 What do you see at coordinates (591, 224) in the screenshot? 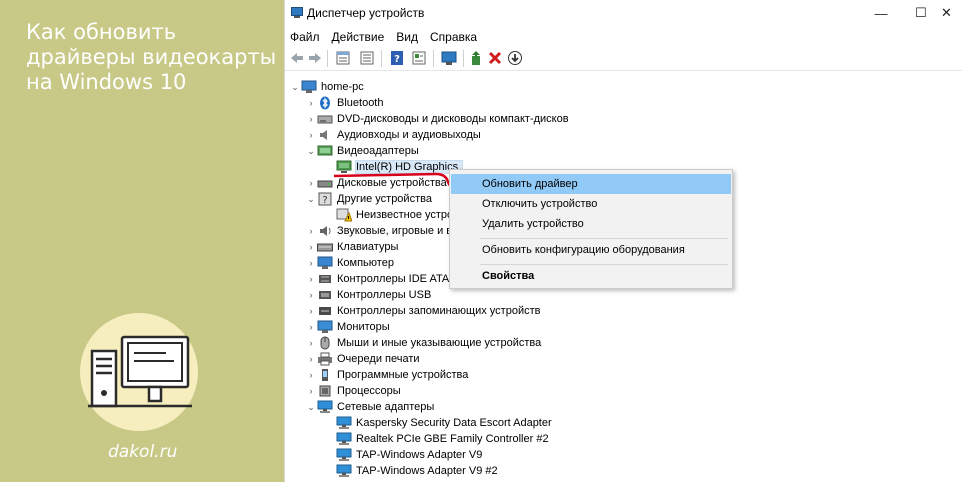
I see `context-uninstall-device: Удалить устройство` at bounding box center [591, 224].